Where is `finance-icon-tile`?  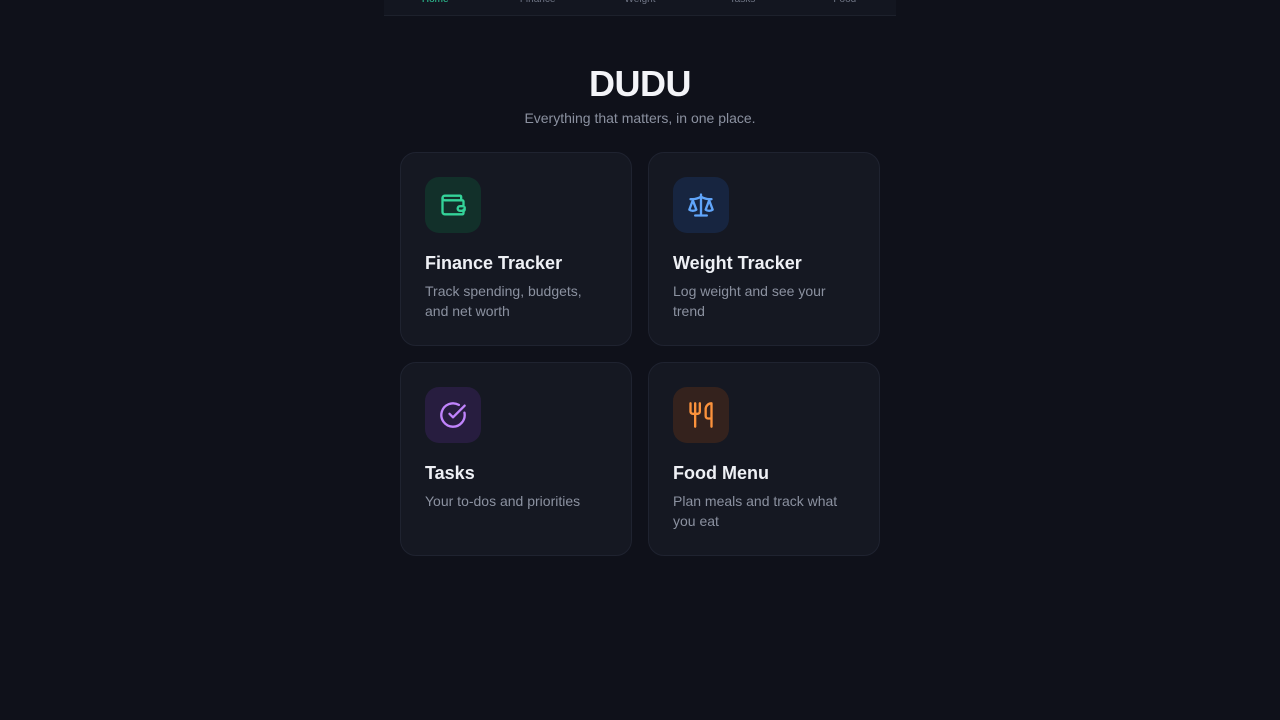 finance-icon-tile is located at coordinates (453, 205).